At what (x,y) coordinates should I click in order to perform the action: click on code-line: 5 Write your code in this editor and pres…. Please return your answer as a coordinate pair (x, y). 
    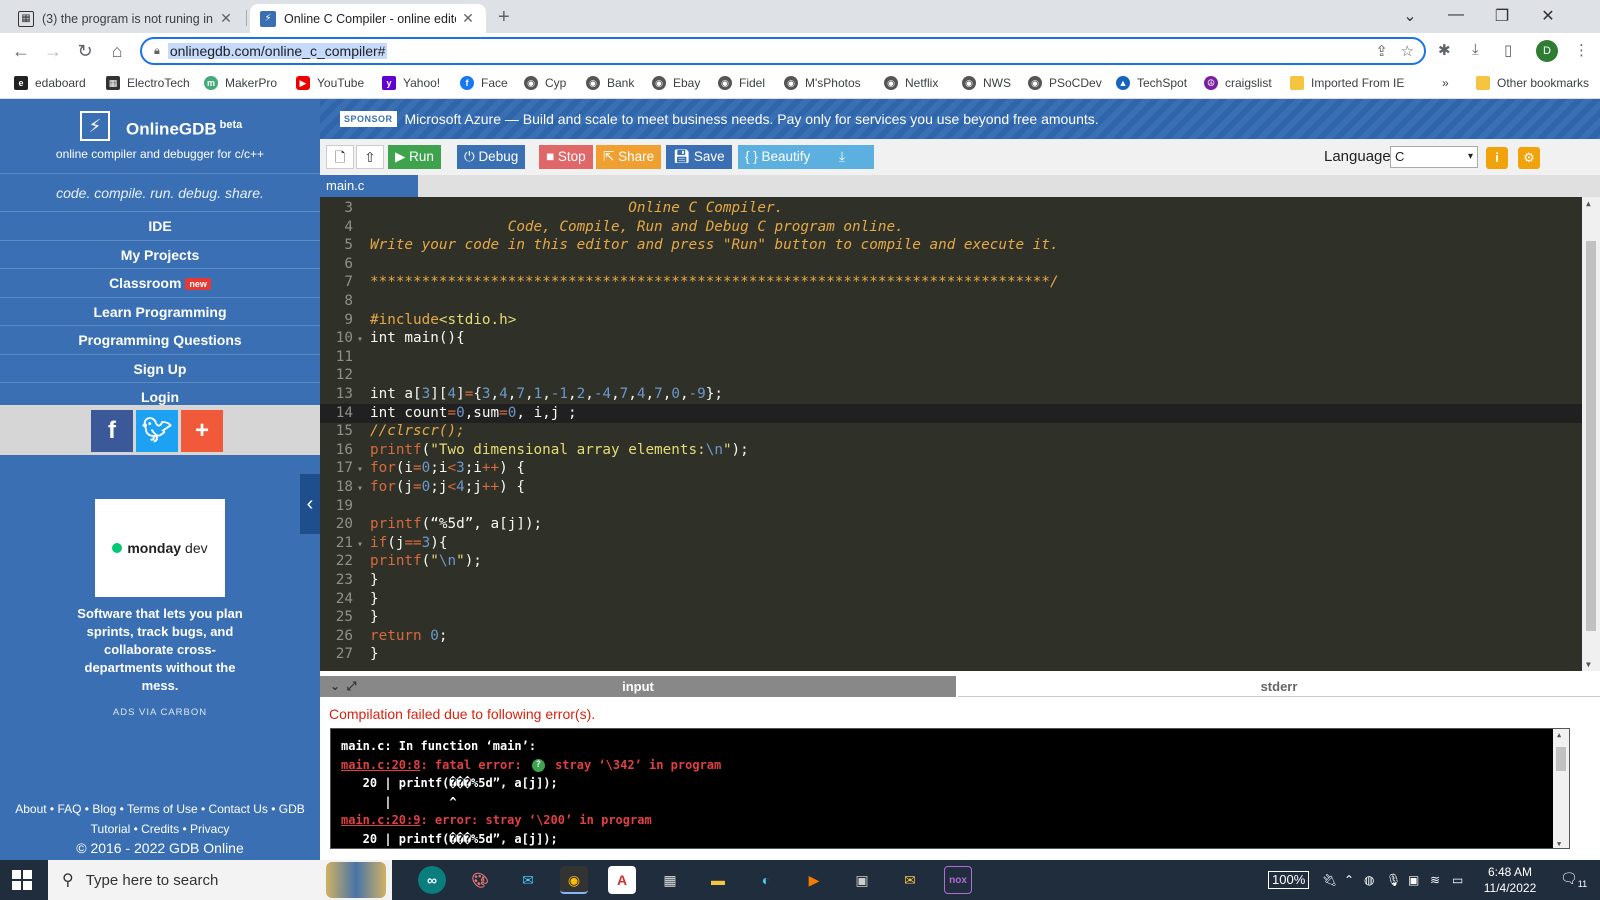
    Looking at the image, I should click on (951, 245).